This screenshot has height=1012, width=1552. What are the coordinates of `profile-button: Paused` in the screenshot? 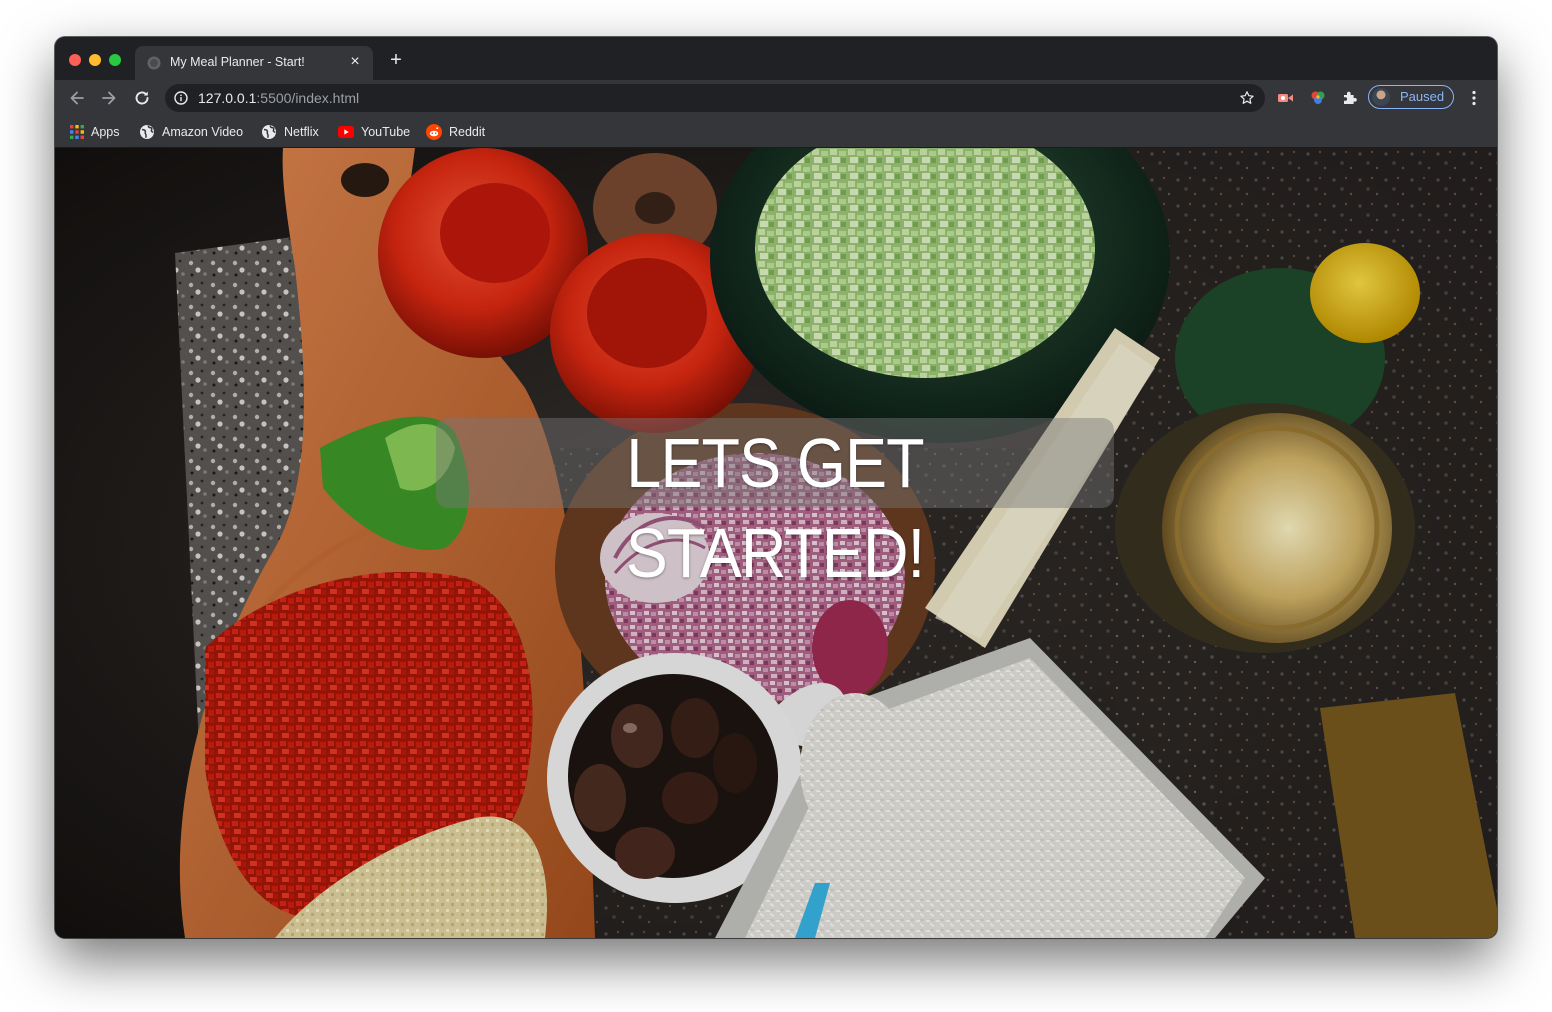 It's located at (1411, 97).